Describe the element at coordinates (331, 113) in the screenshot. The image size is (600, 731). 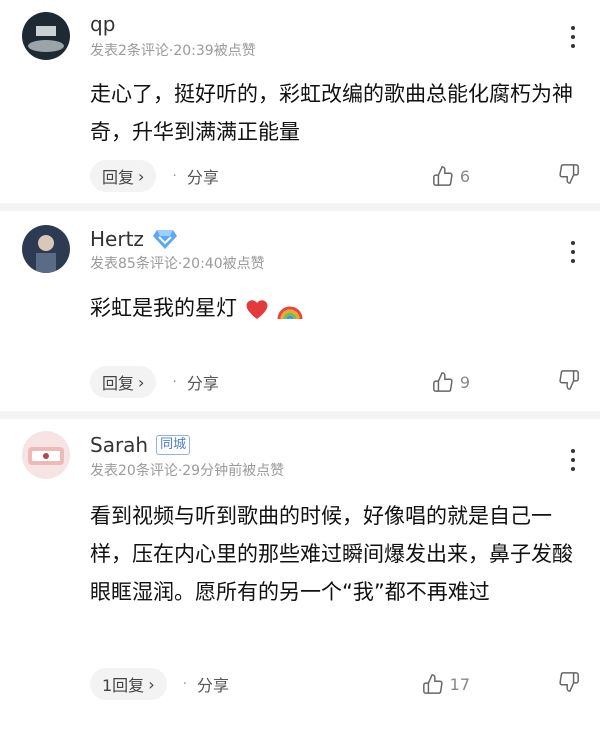
I see `comment-text: 走心了，挺好听的，彩虹改编的歌曲总能化腐朽为神奇，升华到满满正能量` at that location.